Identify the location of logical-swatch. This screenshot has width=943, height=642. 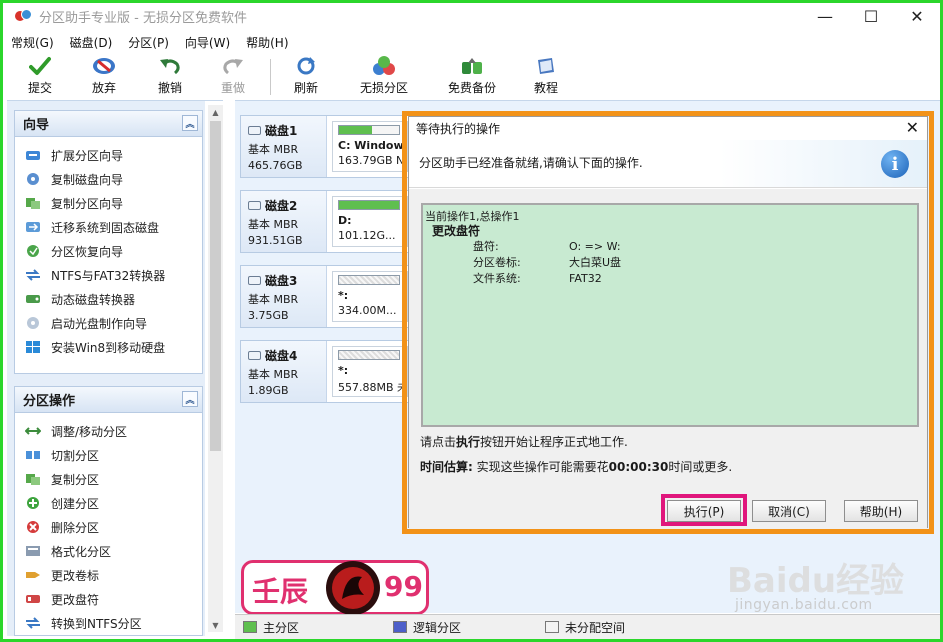
(400, 627).